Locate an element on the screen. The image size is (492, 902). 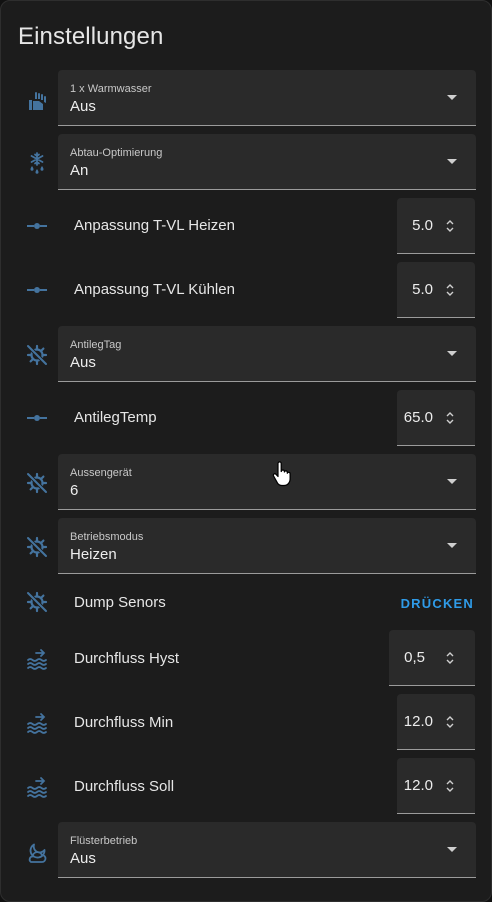
row-label: Anpassung T-VL Heizen is located at coordinates (154, 225).